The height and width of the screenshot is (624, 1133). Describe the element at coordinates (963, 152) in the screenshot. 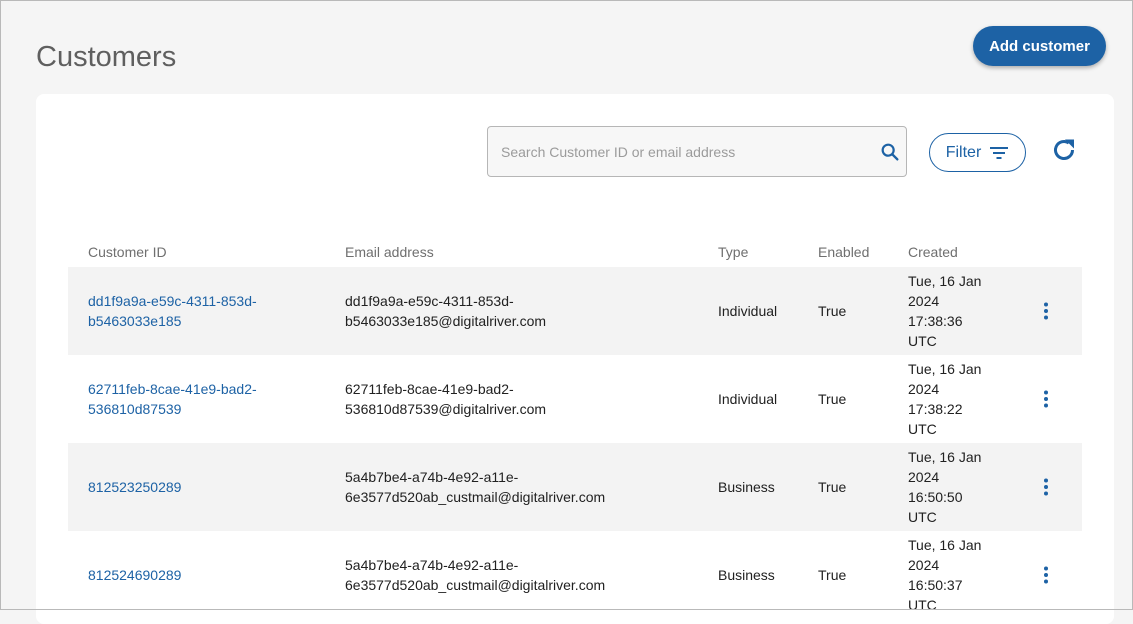

I see `filter-label: Filter` at that location.